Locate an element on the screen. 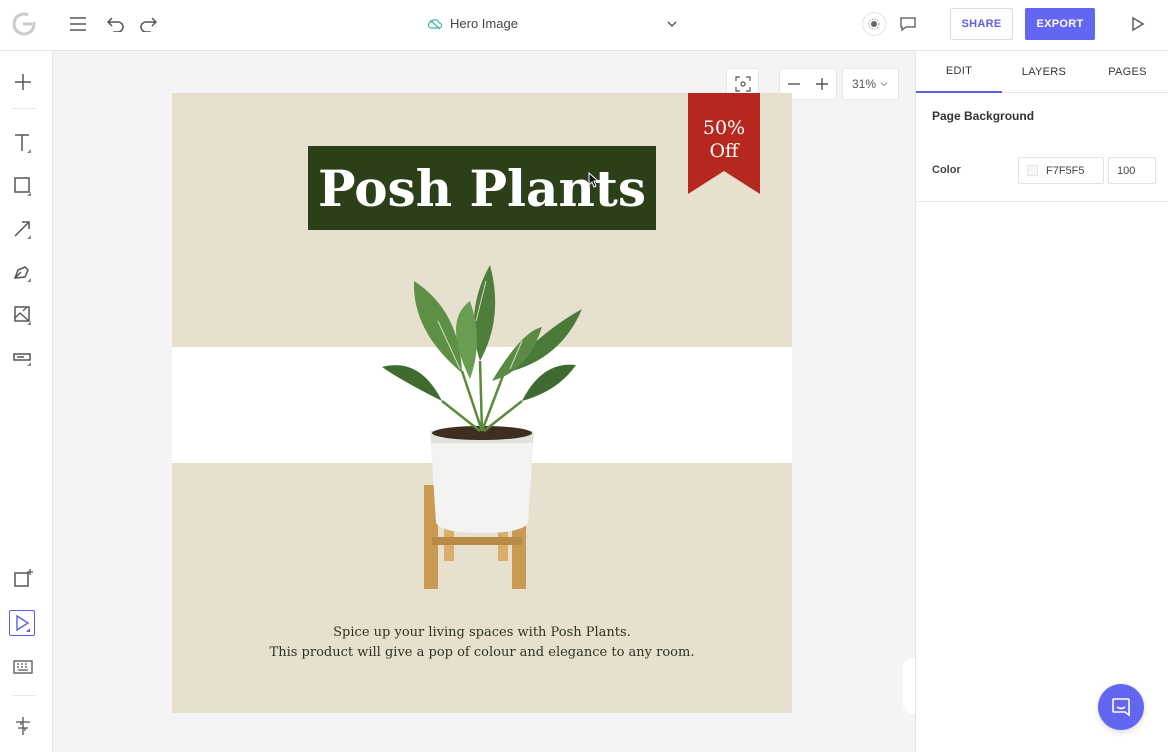  left-toolbar is located at coordinates (26, 401).